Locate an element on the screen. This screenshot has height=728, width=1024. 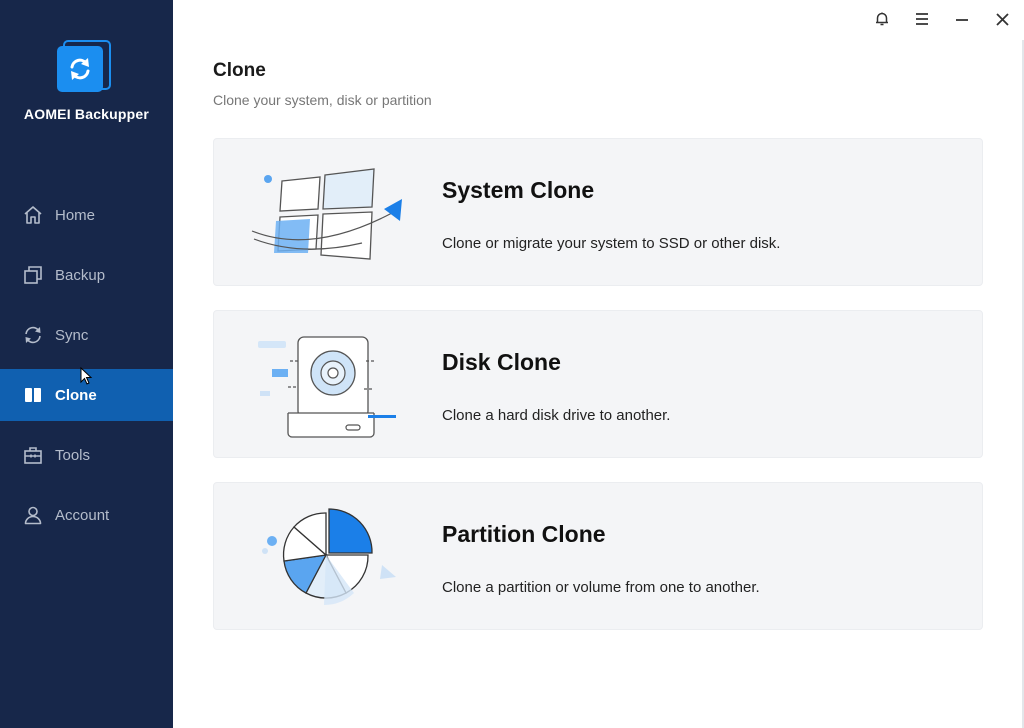
card-title: Partition Clone is located at coordinates (524, 534).